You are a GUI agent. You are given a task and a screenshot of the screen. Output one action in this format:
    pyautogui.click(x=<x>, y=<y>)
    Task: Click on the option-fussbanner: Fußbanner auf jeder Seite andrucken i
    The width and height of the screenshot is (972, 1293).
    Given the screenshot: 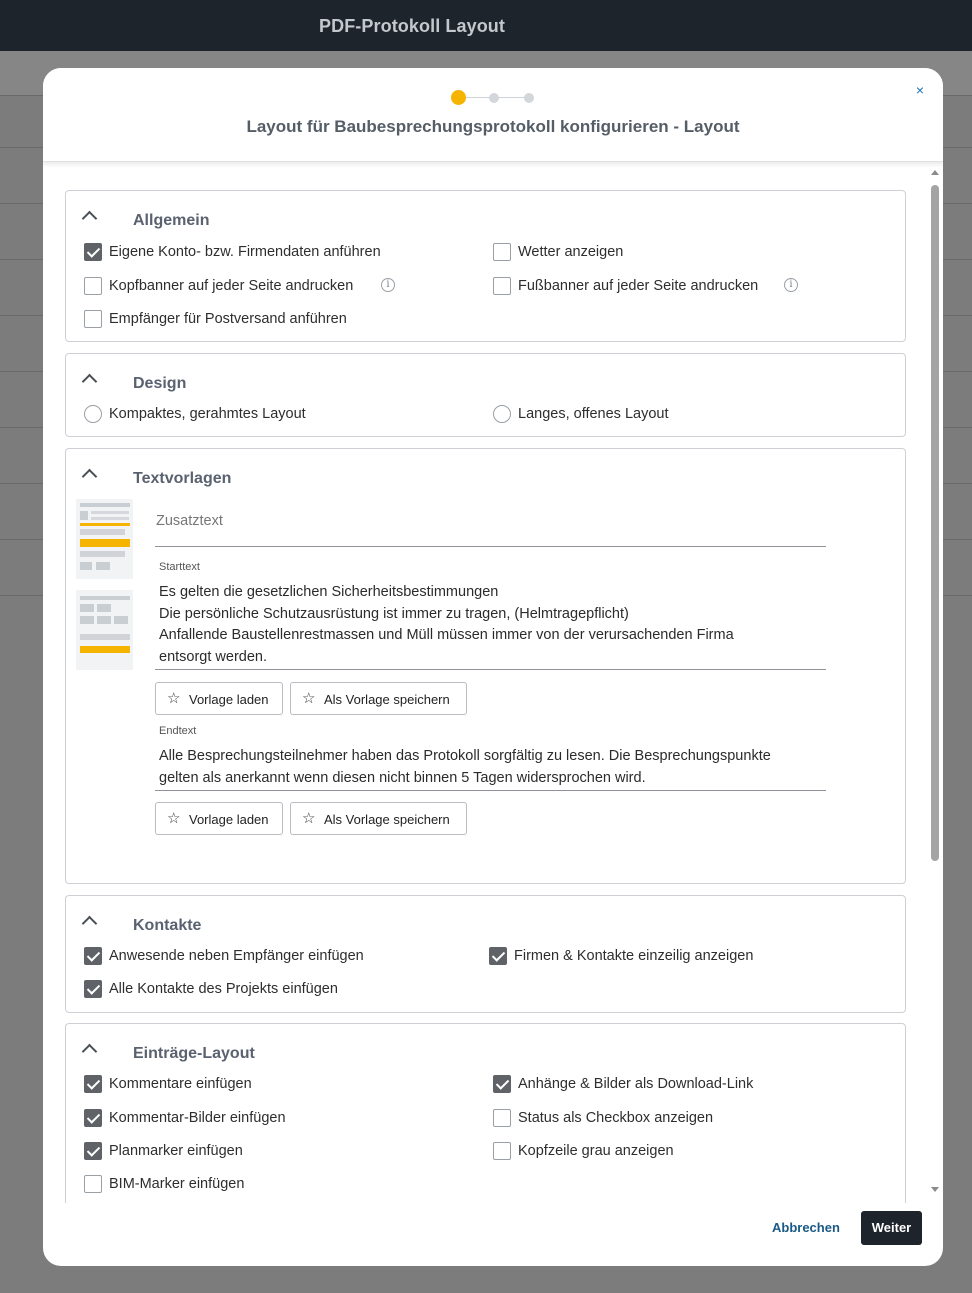 What is the action you would take?
    pyautogui.click(x=653, y=287)
    